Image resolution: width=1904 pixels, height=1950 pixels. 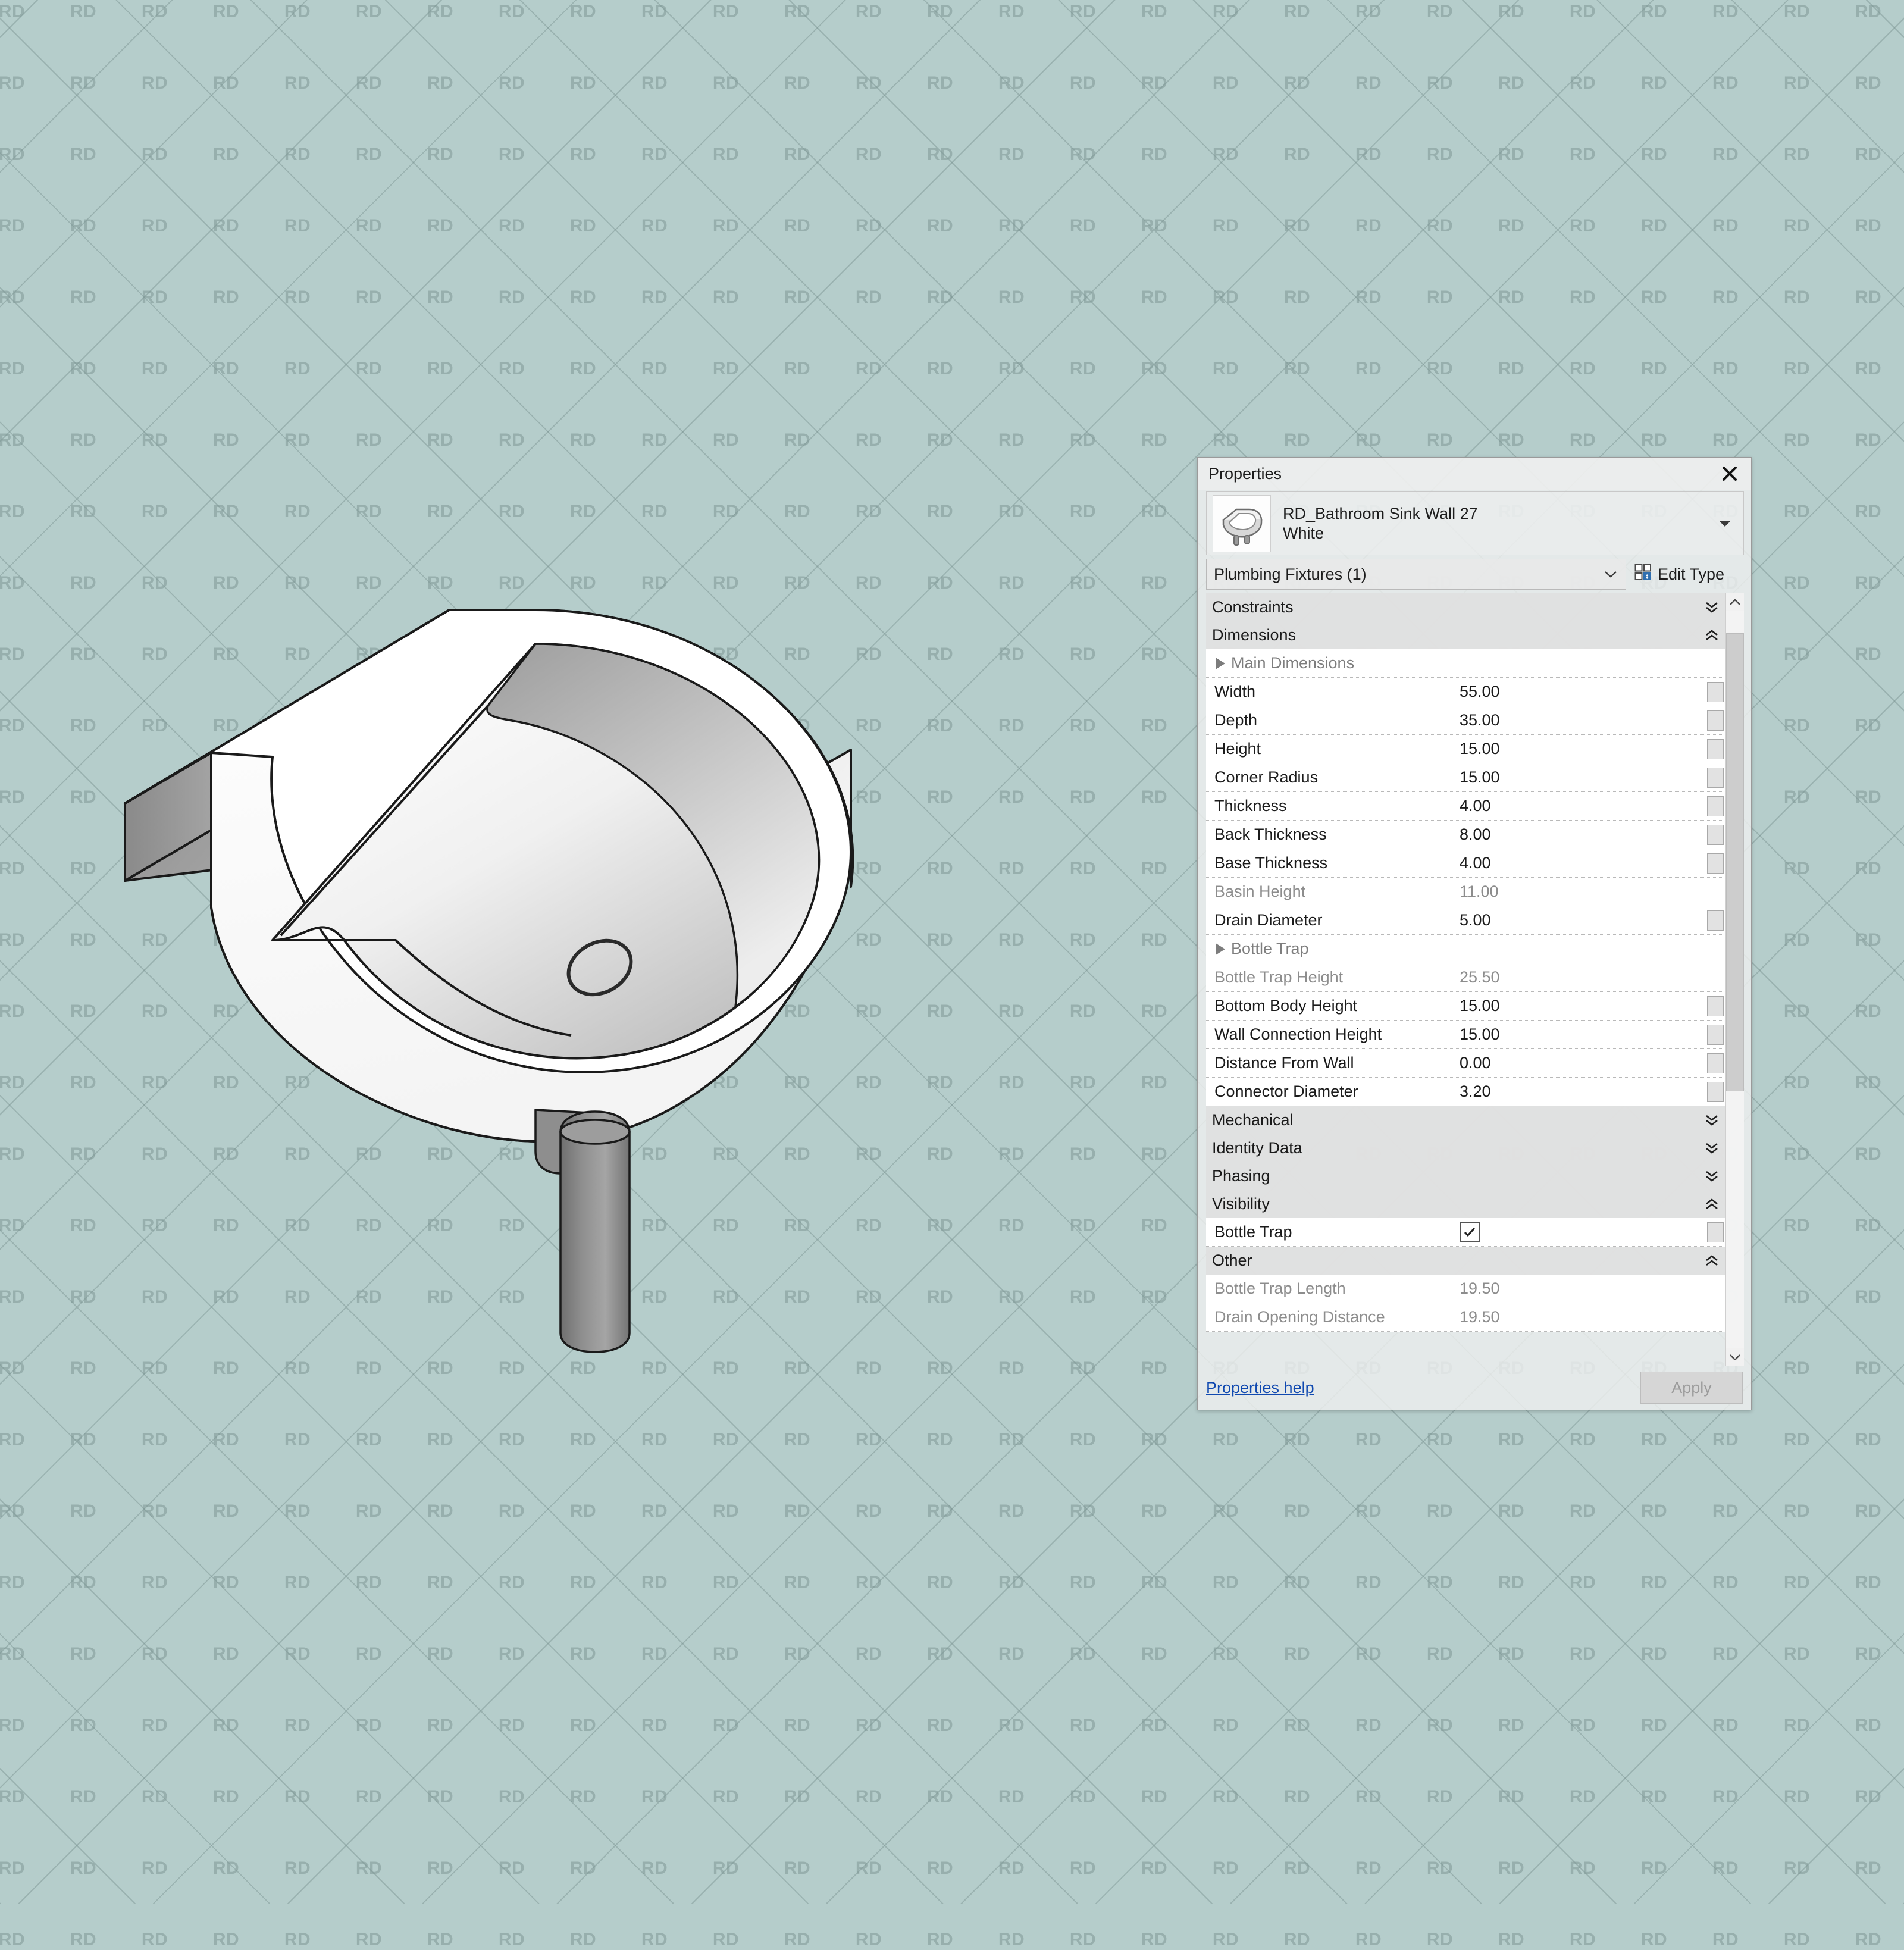 What do you see at coordinates (1466, 663) in the screenshot?
I see `table-row: Main Dimensions` at bounding box center [1466, 663].